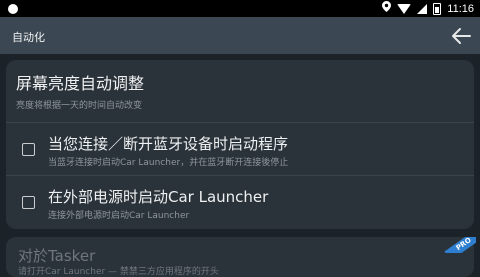 The width and height of the screenshot is (480, 277). I want to click on wifi-icon, so click(404, 8).